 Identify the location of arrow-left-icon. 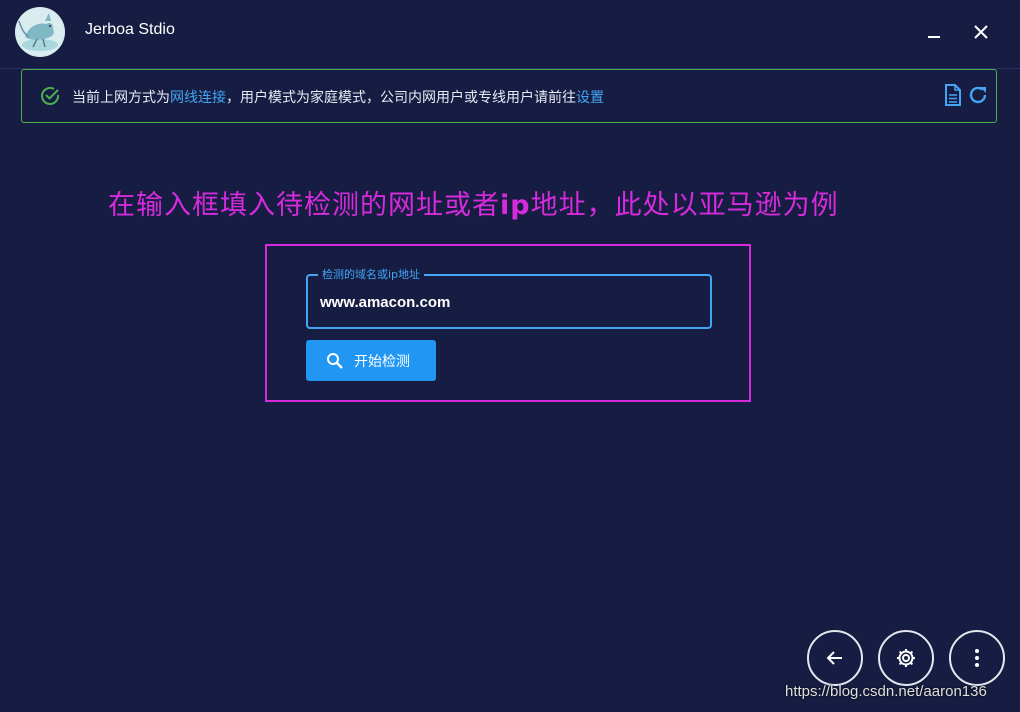
(834, 658).